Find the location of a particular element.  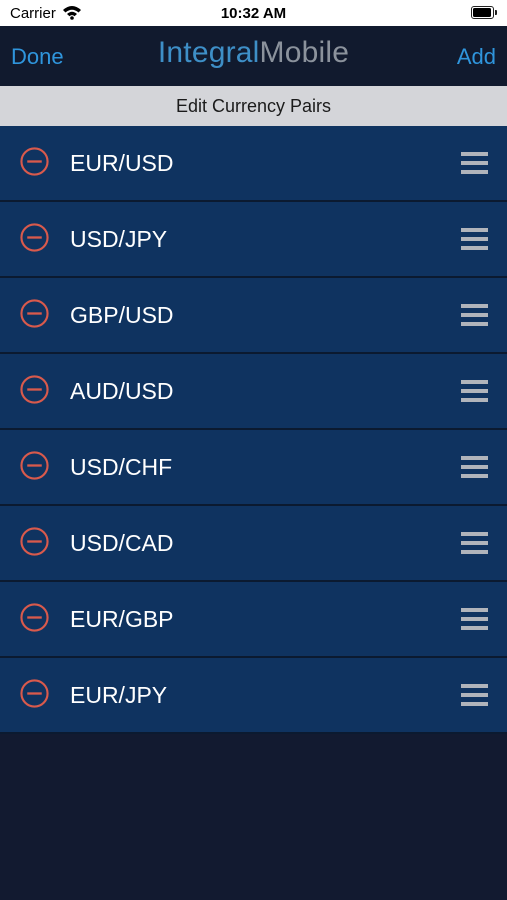

status-bar: Carrier 10:32 AM is located at coordinates (253, 13).